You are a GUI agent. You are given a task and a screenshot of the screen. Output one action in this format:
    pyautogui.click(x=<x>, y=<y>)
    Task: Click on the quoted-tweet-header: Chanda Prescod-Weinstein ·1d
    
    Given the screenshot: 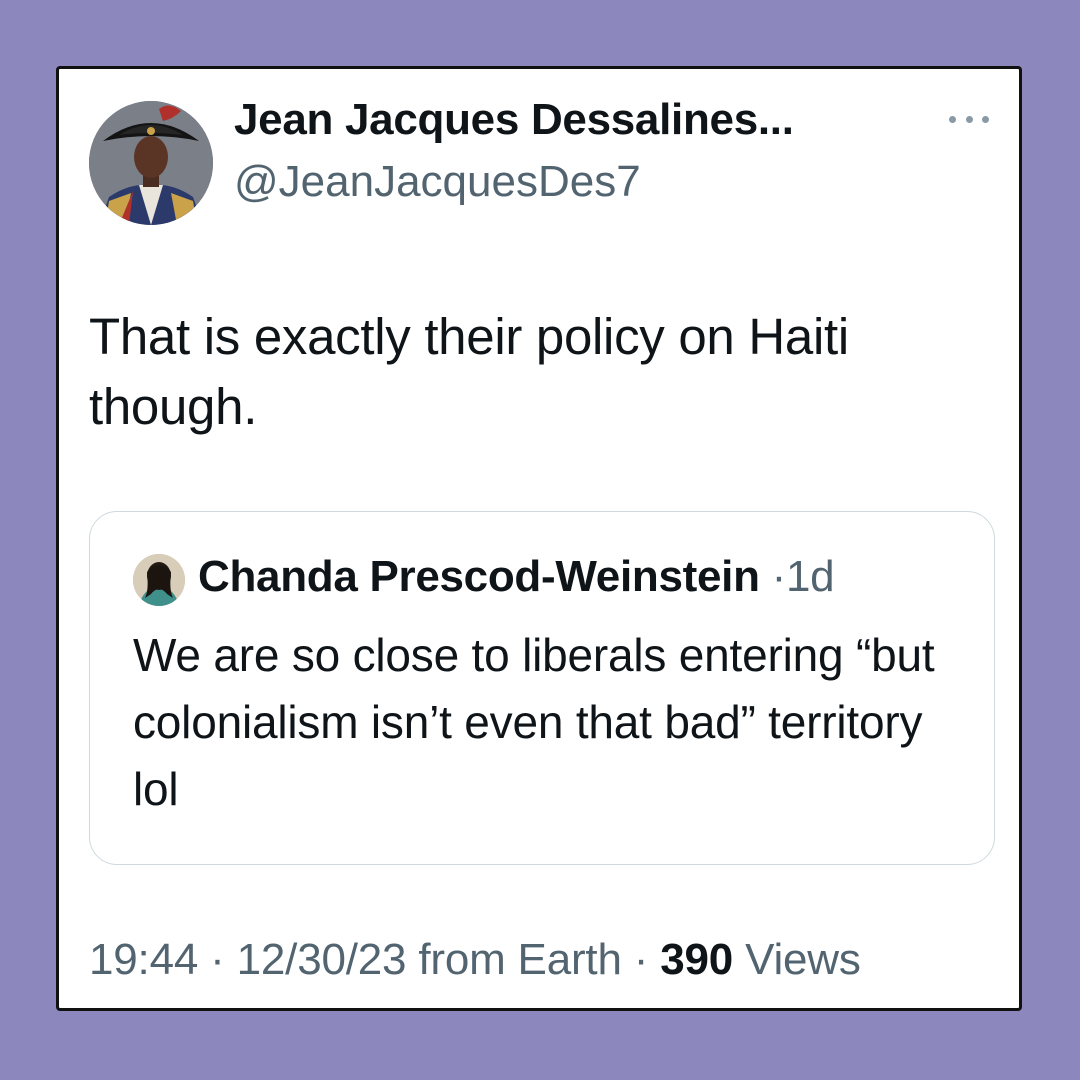 What is the action you would take?
    pyautogui.click(x=516, y=577)
    